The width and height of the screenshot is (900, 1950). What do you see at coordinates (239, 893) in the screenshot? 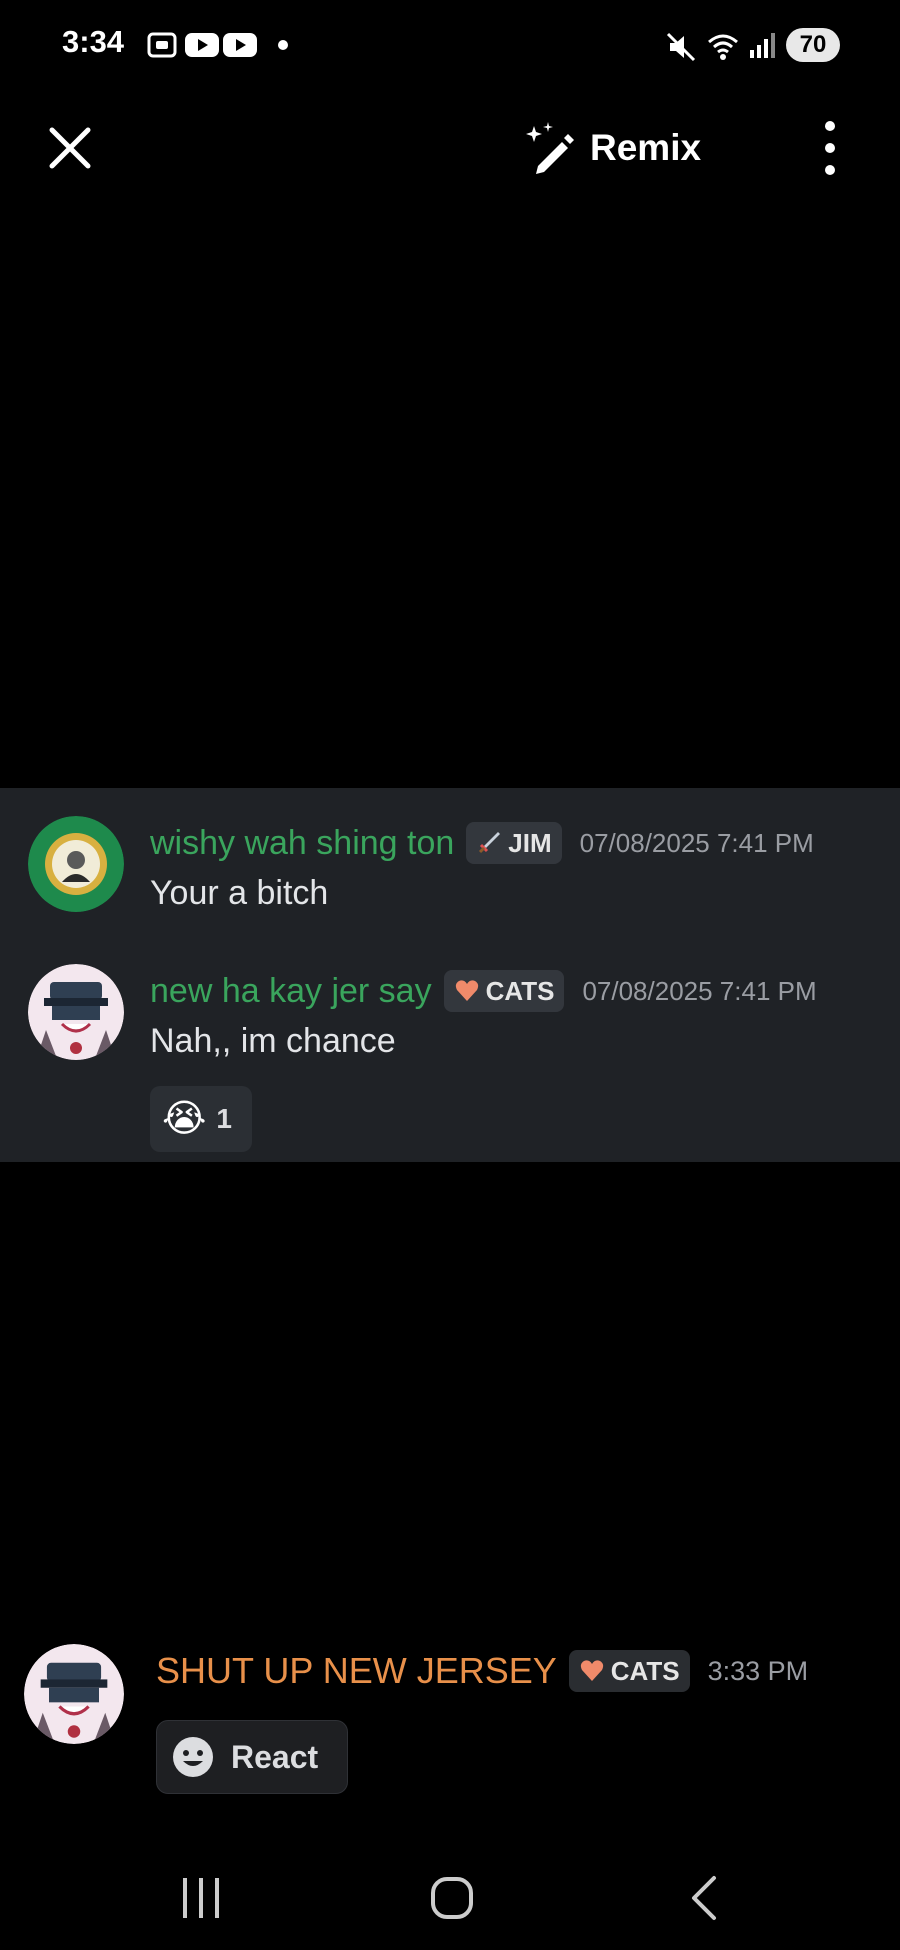
I see `message-text: Your a bitch` at bounding box center [239, 893].